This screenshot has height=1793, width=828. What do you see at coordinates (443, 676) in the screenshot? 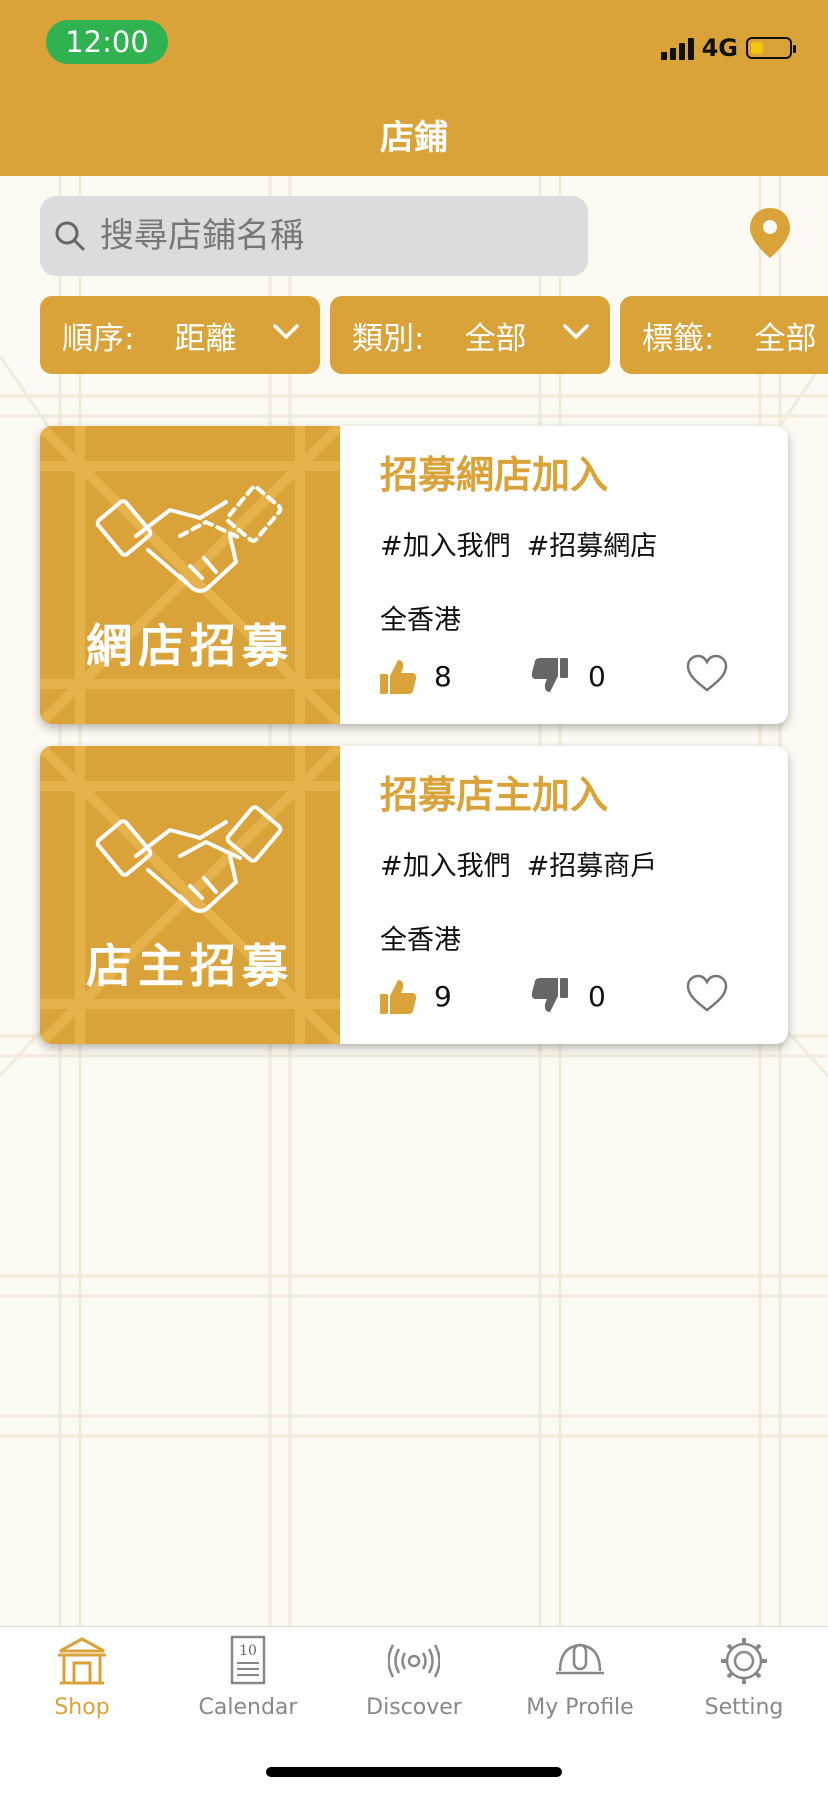
I see `like-count: 8` at bounding box center [443, 676].